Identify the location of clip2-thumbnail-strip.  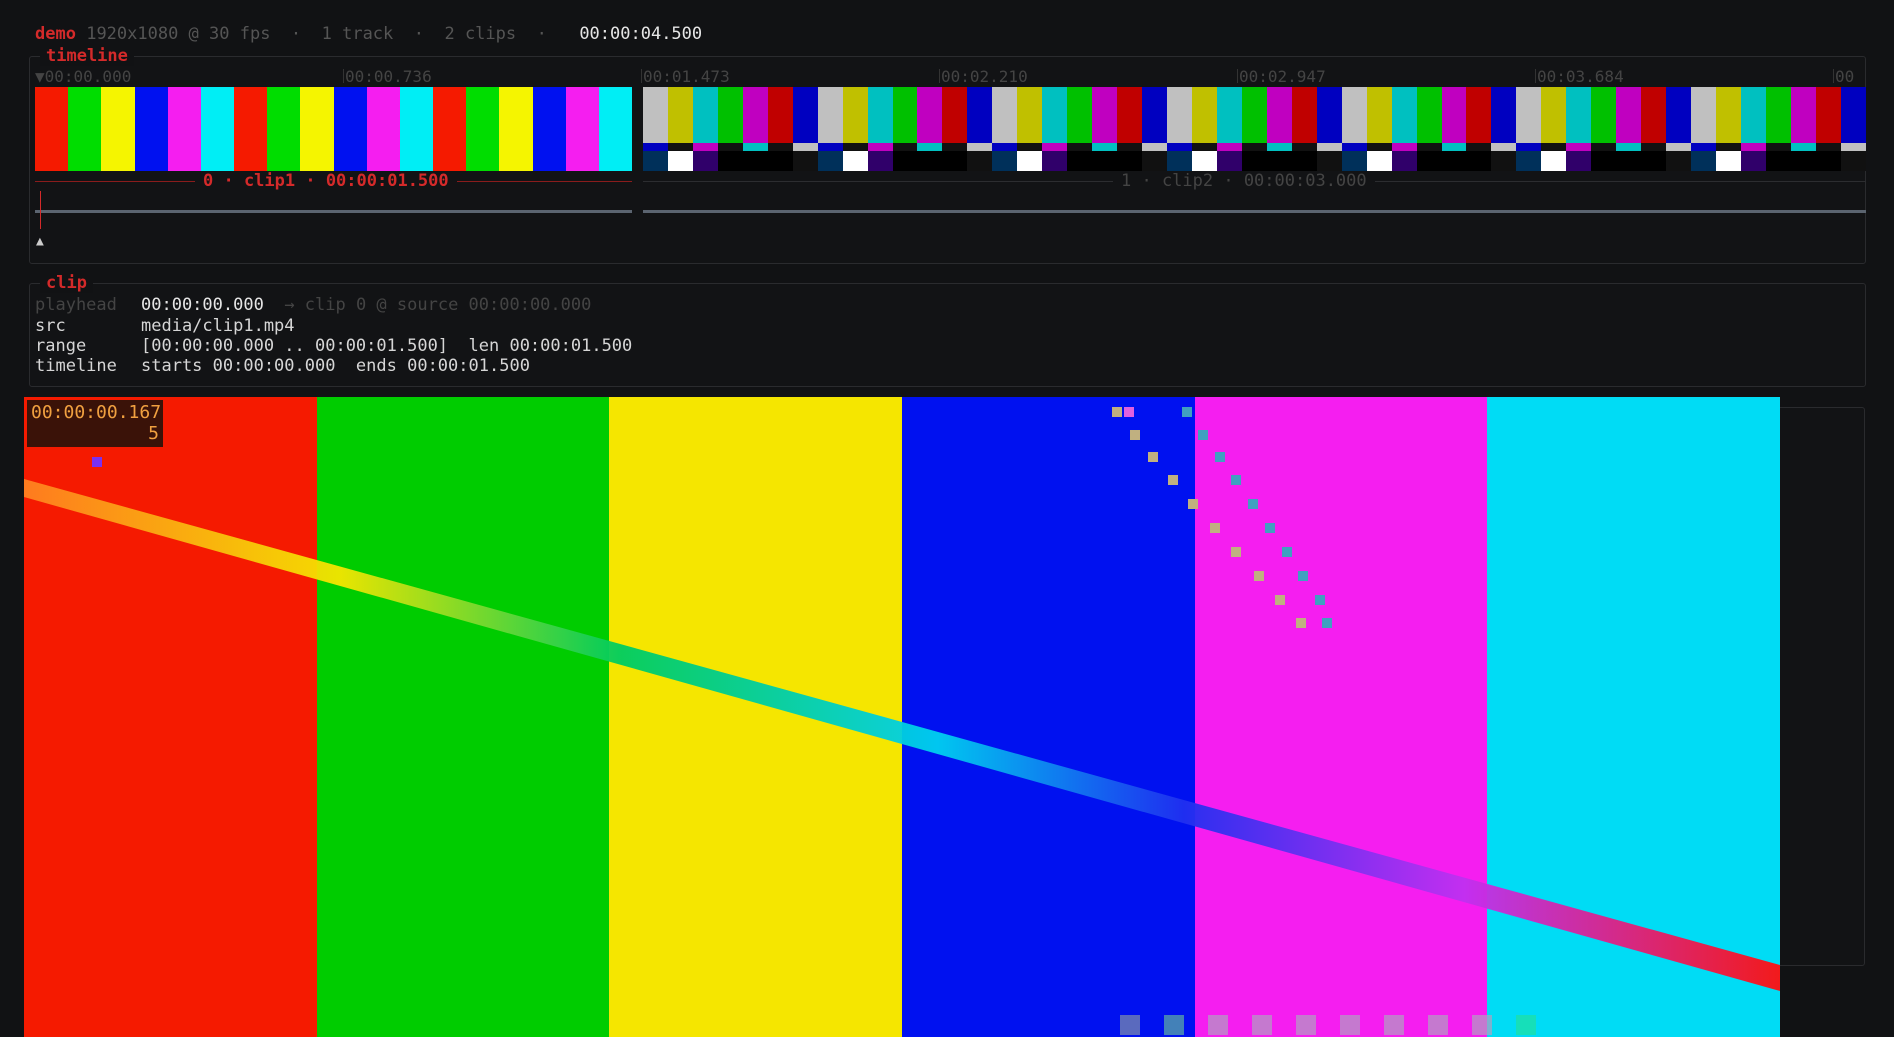
(1254, 129).